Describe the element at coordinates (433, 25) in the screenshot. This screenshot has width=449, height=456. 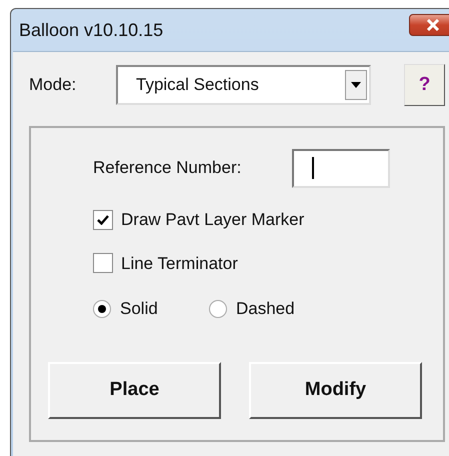
I see `close-icon` at that location.